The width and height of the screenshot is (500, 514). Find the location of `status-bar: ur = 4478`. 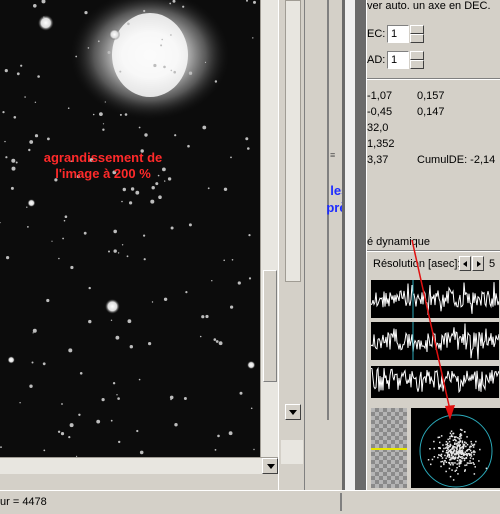

status-bar: ur = 4478 is located at coordinates (250, 502).